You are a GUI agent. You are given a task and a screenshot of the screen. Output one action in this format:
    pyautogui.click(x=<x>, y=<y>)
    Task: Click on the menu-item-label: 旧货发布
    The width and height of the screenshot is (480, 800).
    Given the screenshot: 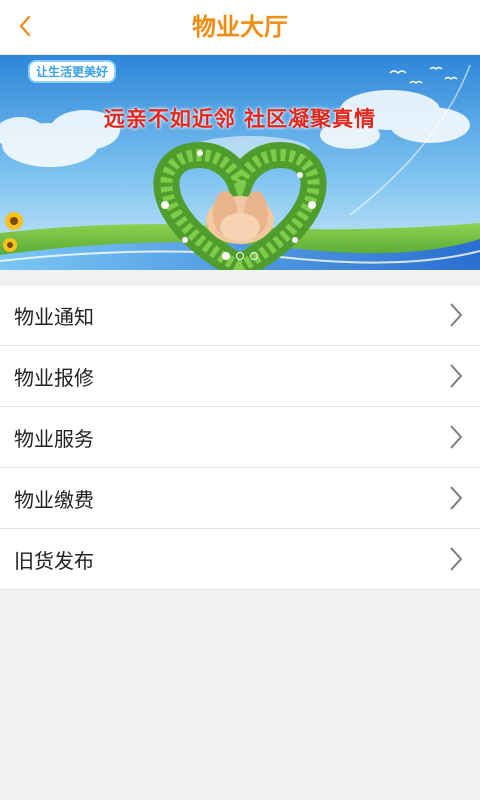 What is the action you would take?
    pyautogui.click(x=54, y=560)
    